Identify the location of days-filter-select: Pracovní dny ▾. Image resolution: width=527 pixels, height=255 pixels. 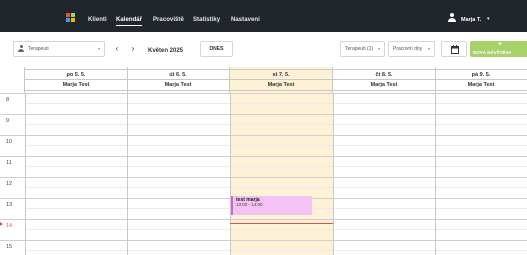
(411, 49).